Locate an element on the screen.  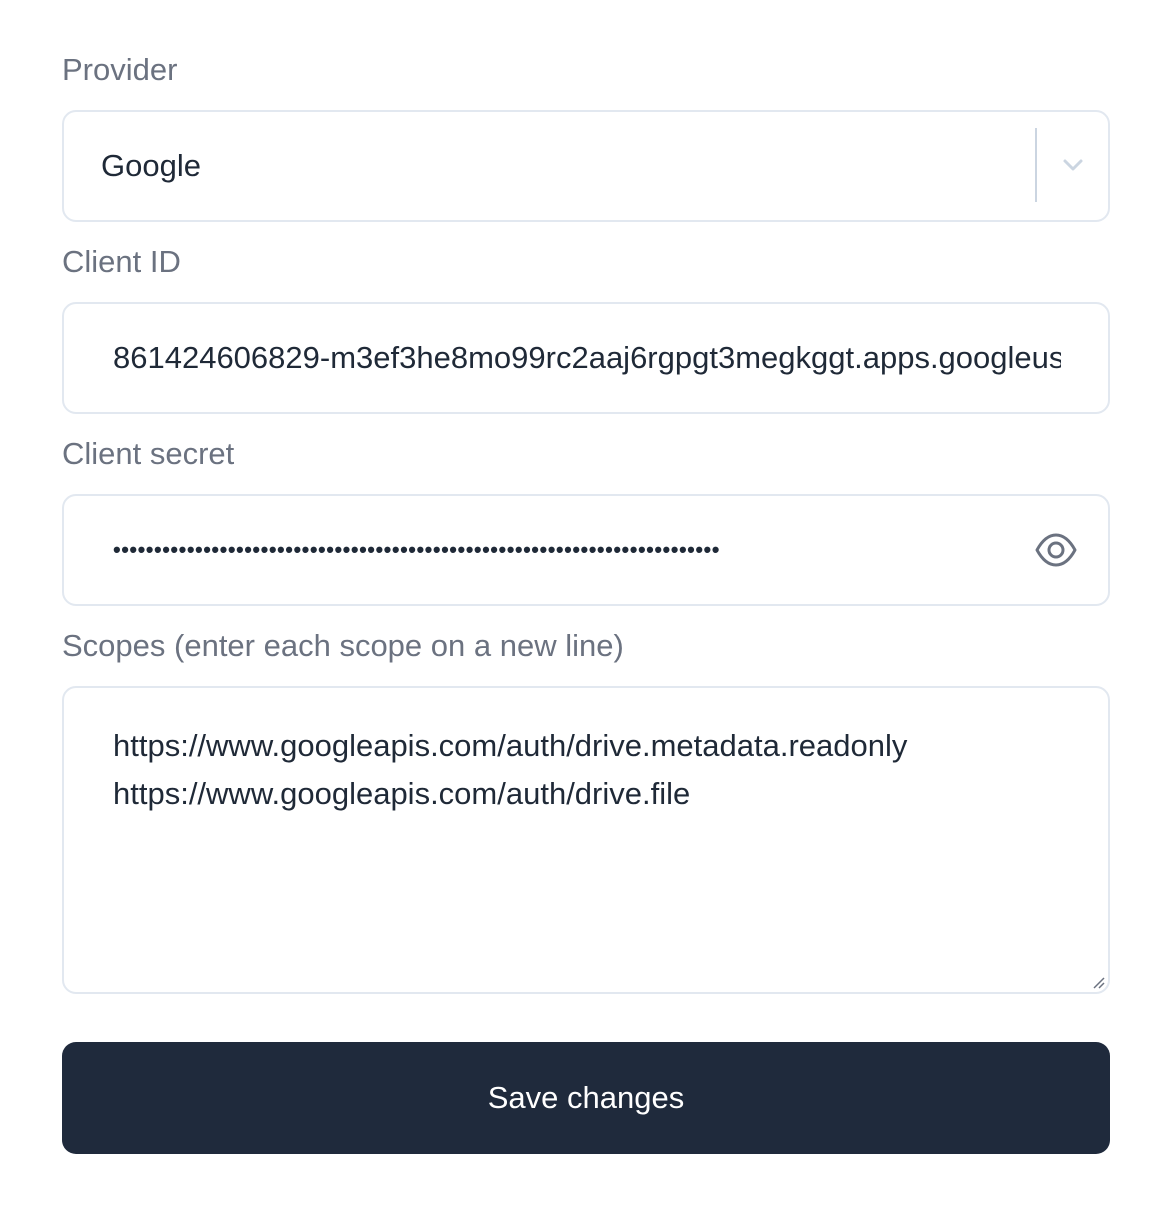
provider-label: Provider is located at coordinates (120, 69).